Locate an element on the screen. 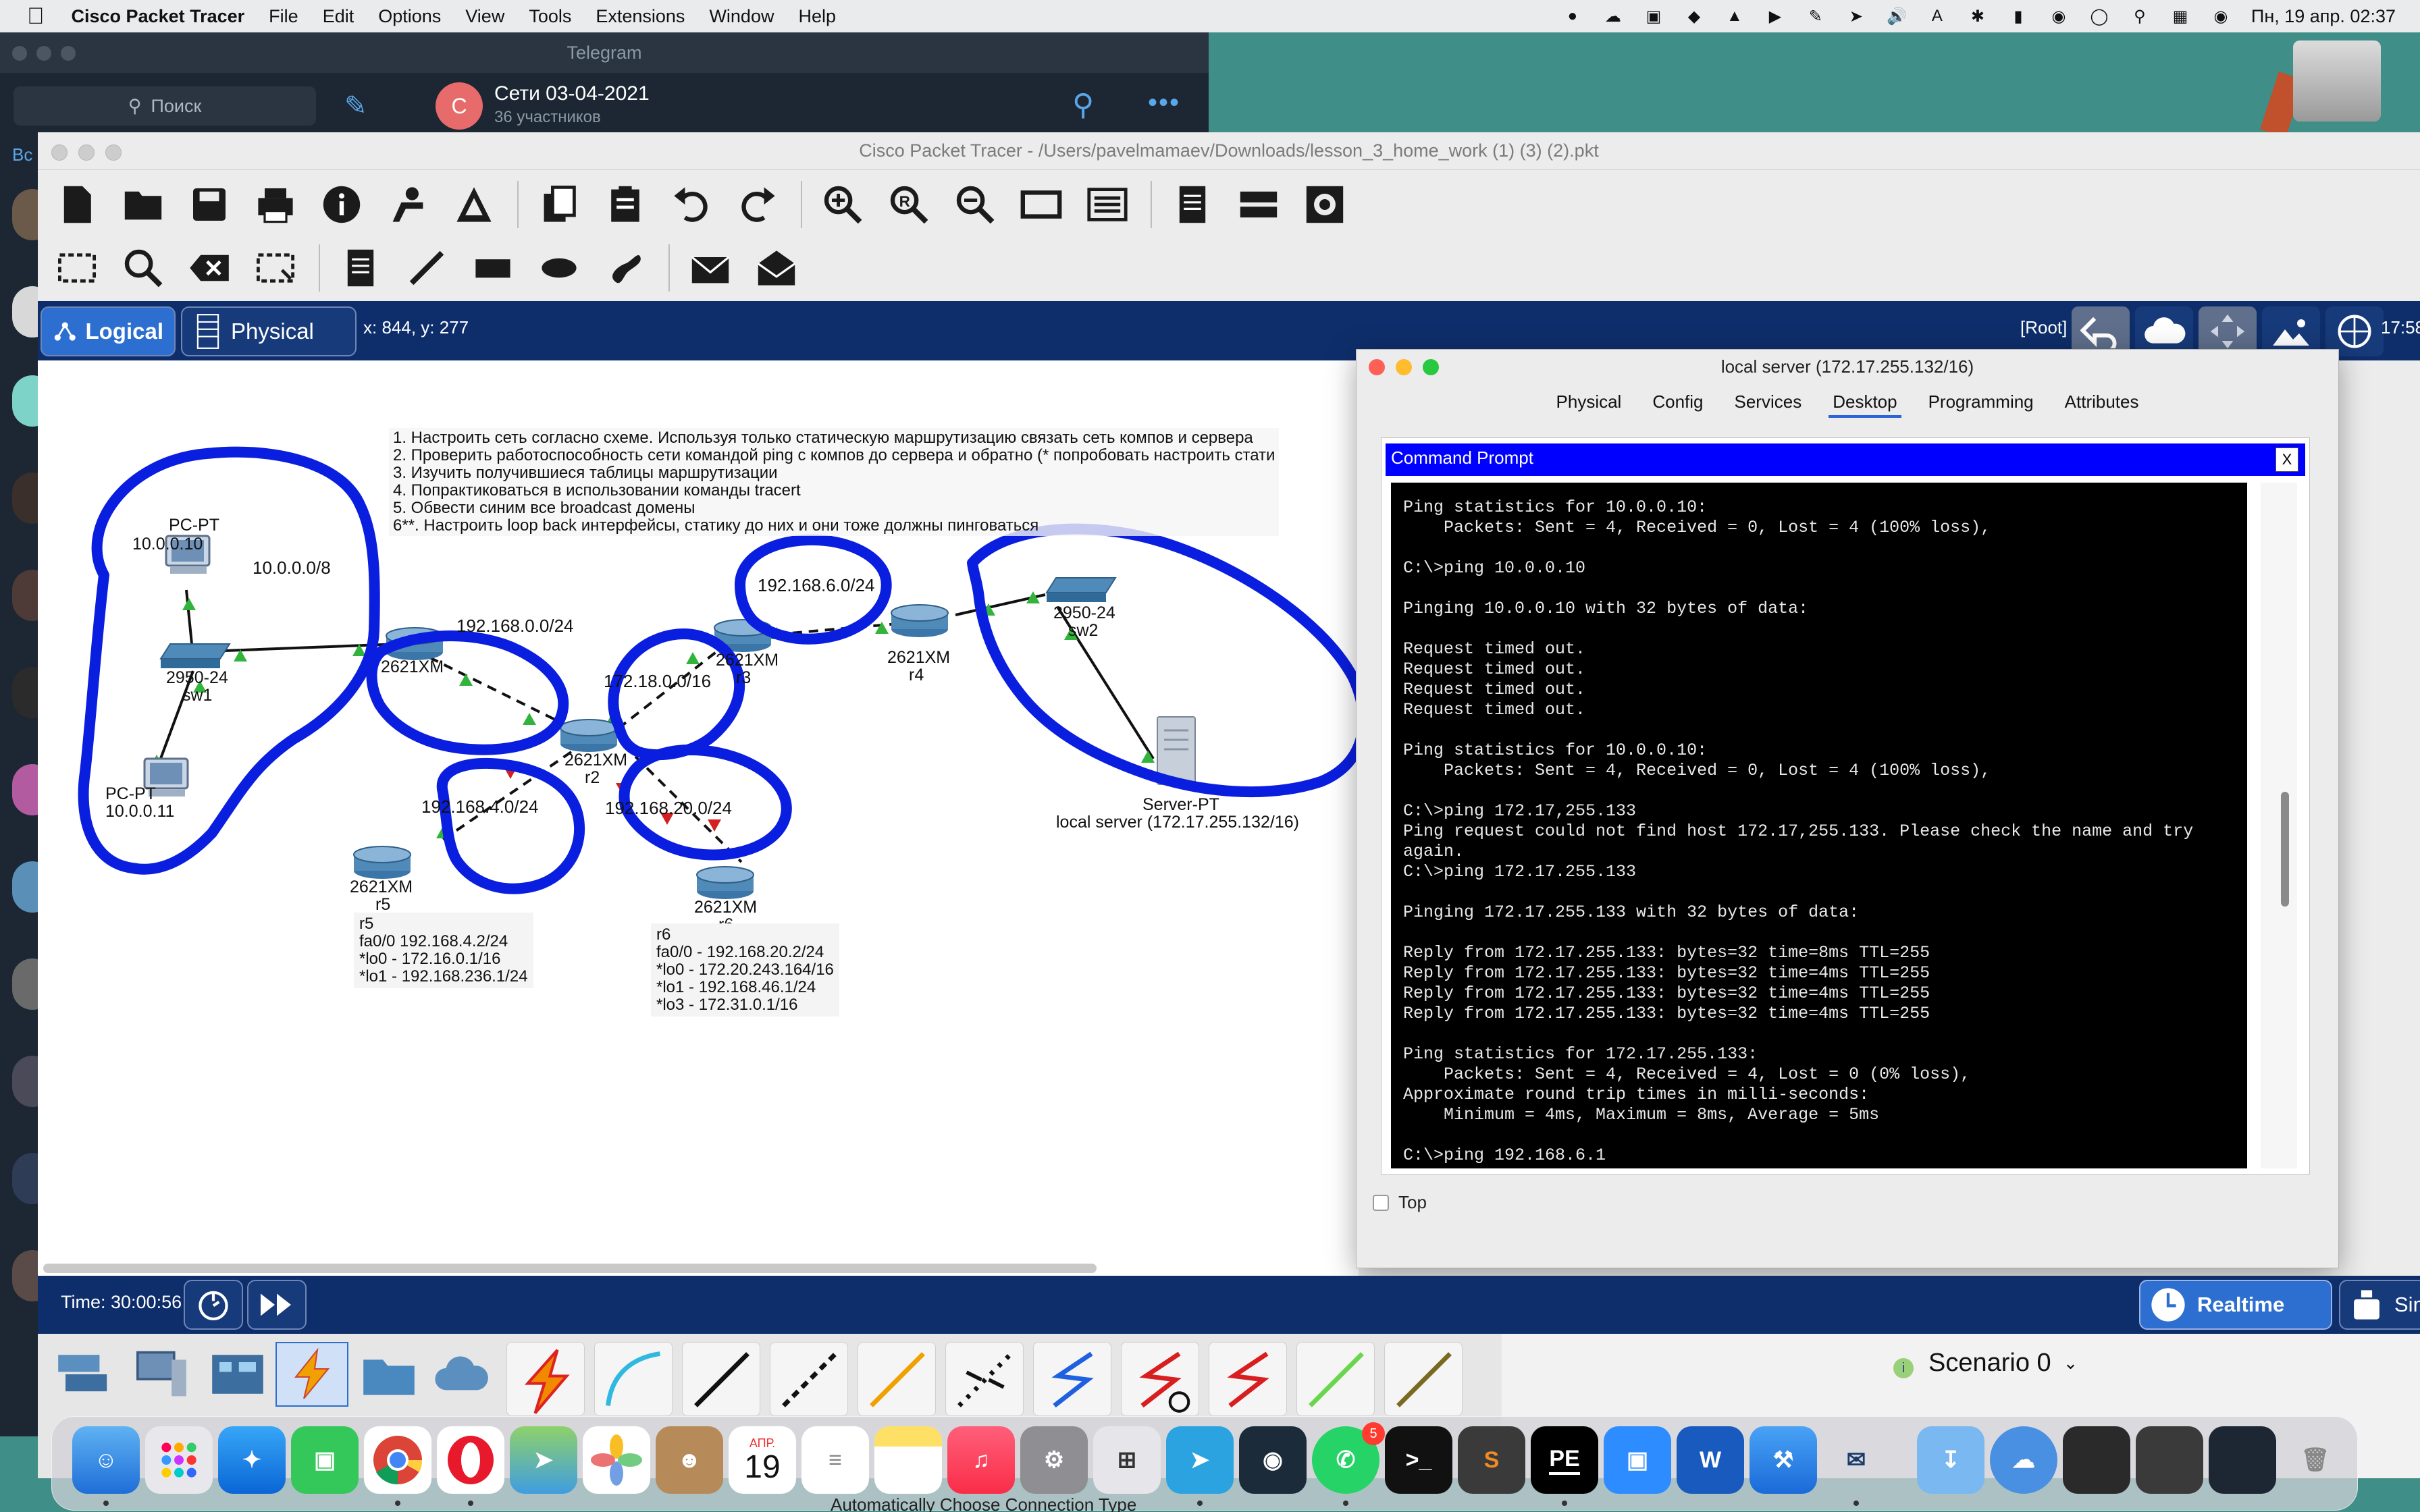  siri-icon: ◉ is located at coordinates (2220, 16).